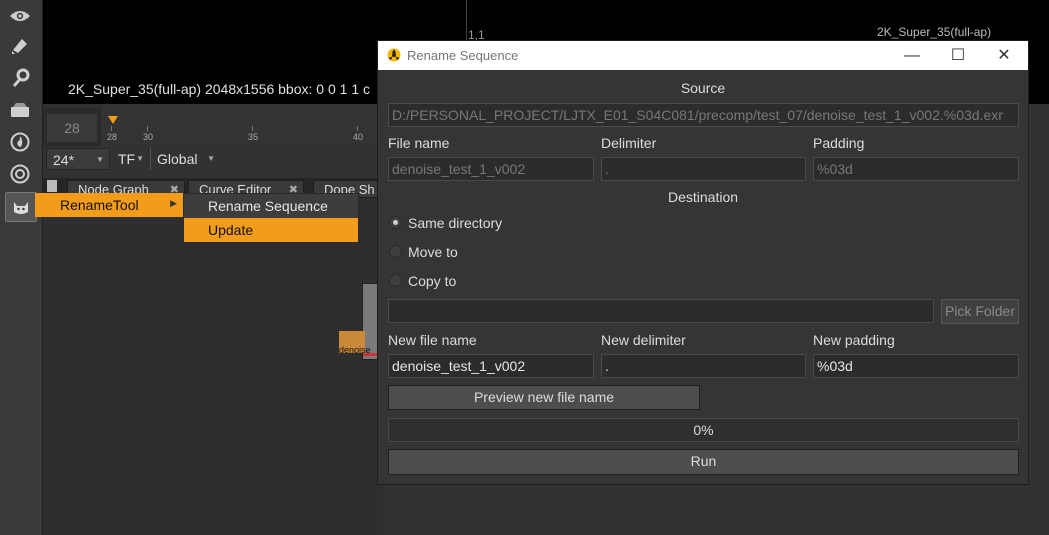  Describe the element at coordinates (21, 267) in the screenshot. I see `left-toolbar` at that location.